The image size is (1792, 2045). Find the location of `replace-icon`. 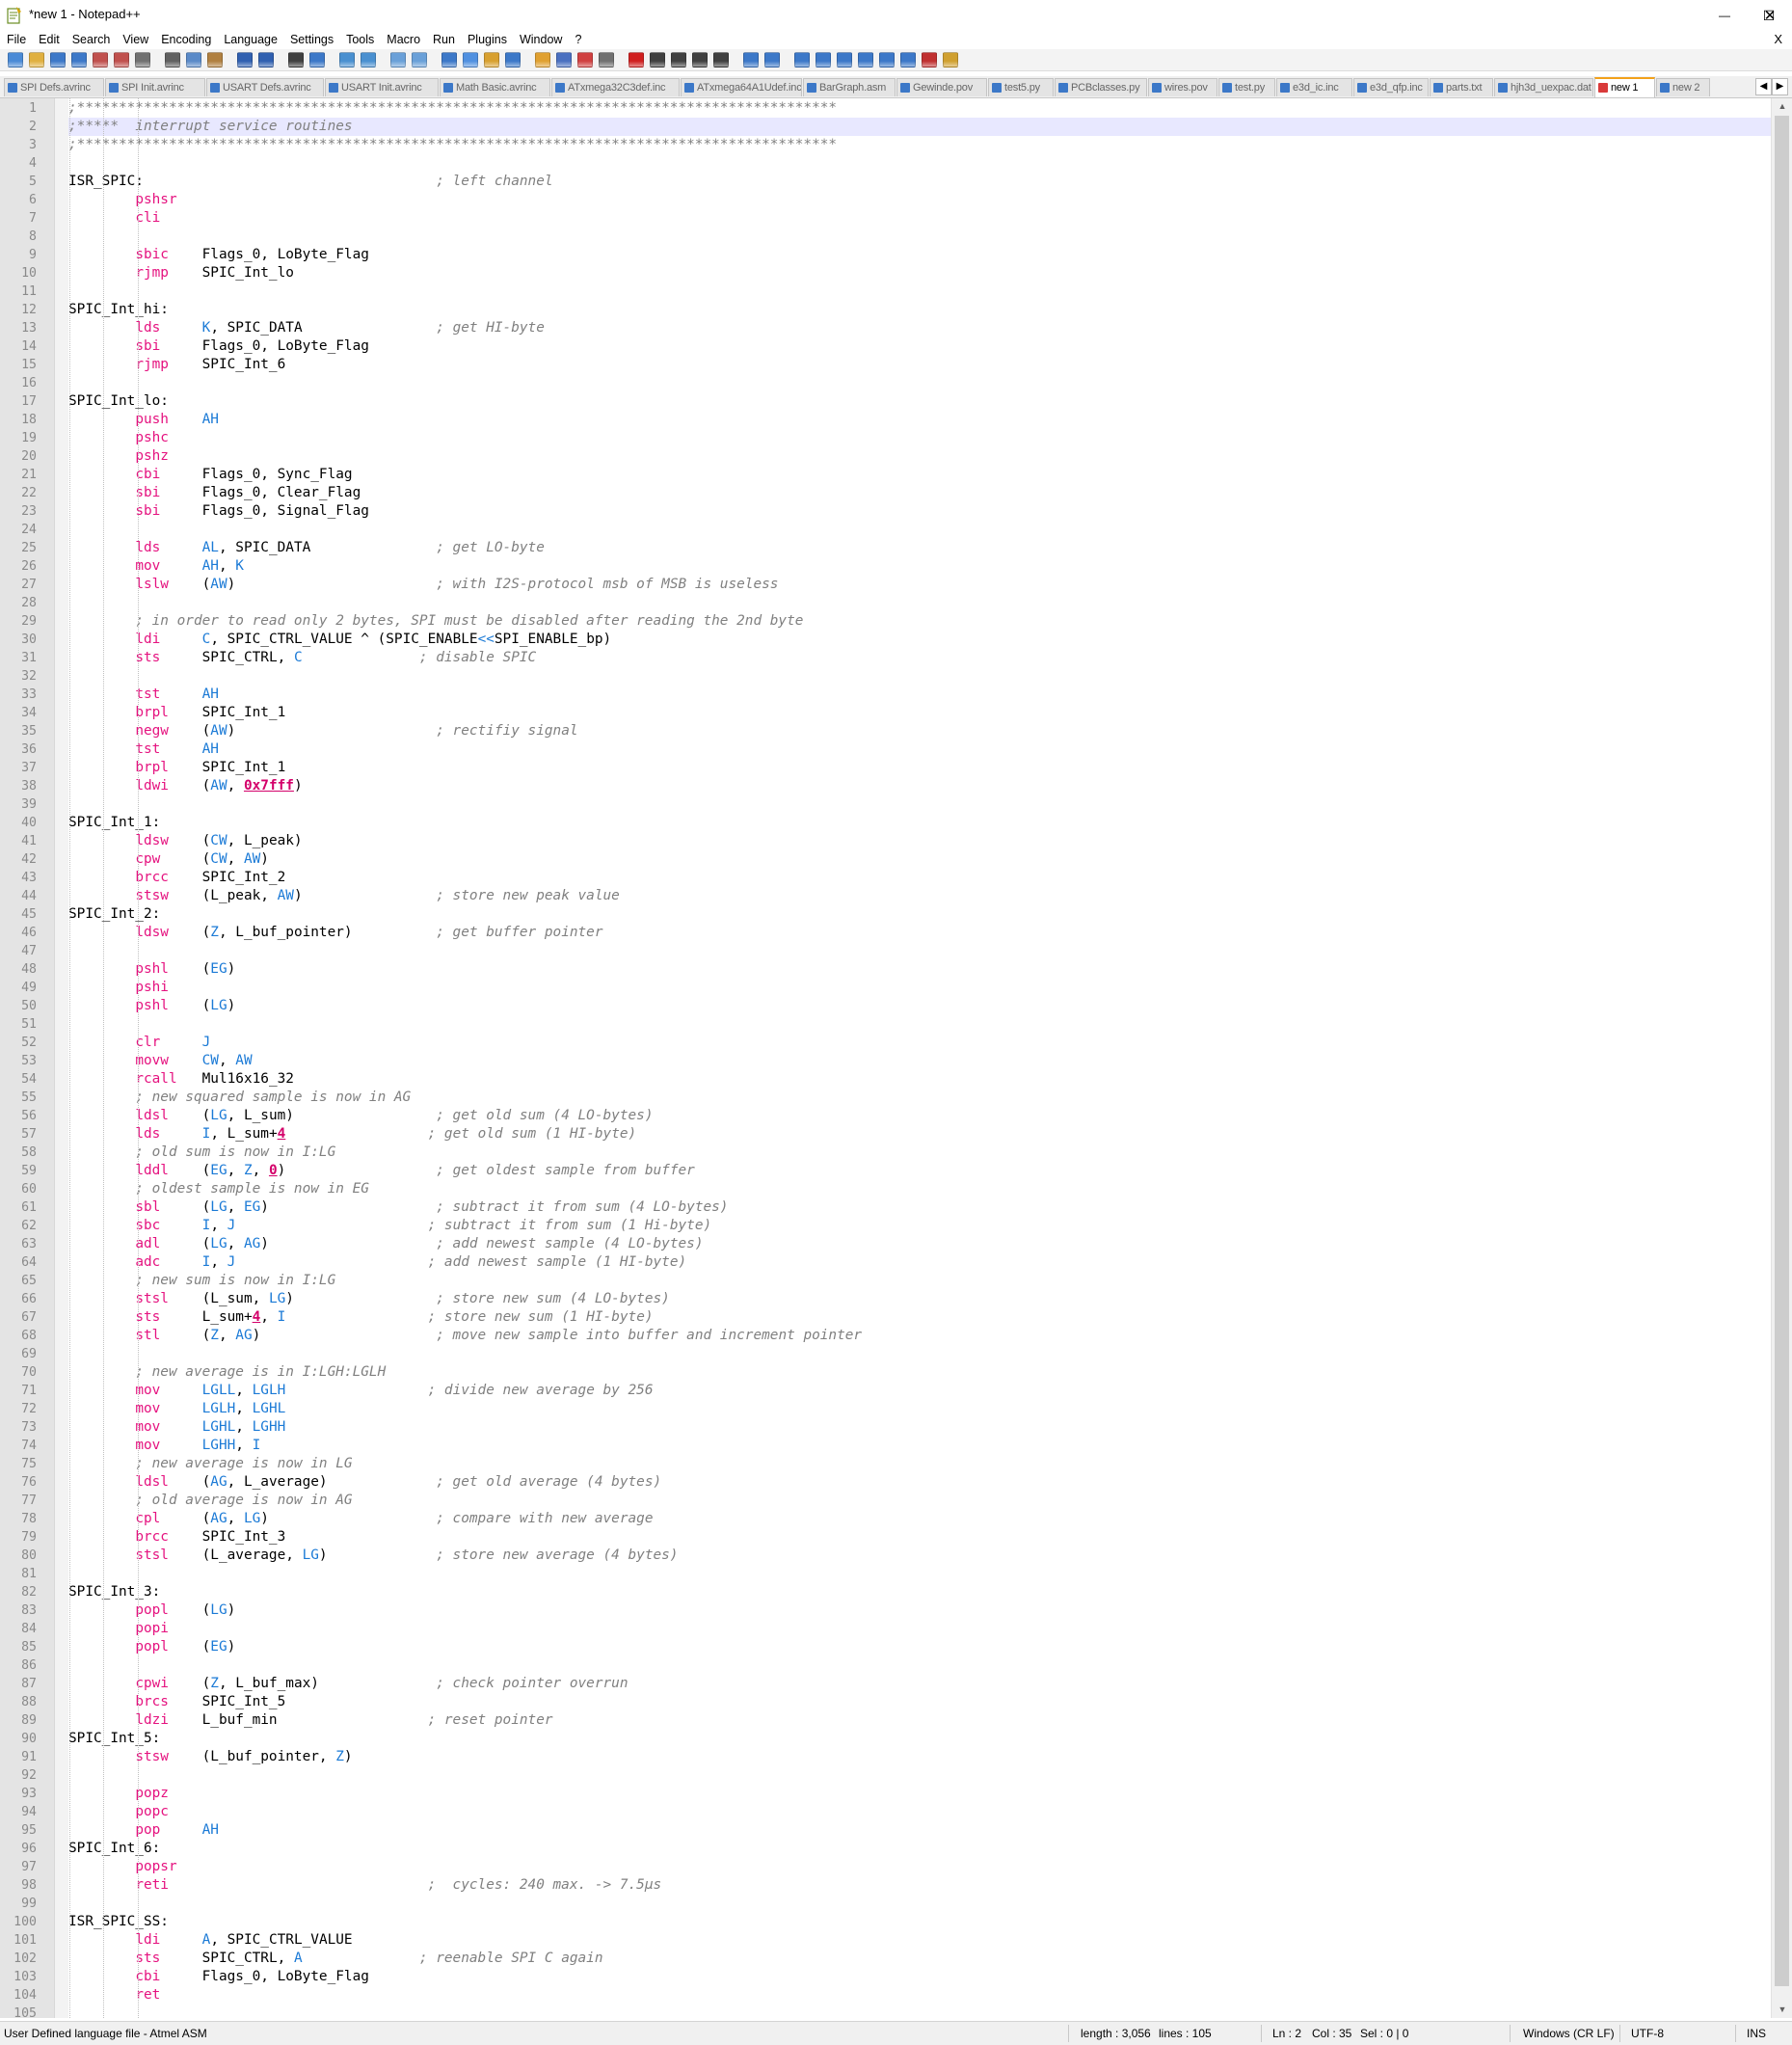

replace-icon is located at coordinates (317, 60).